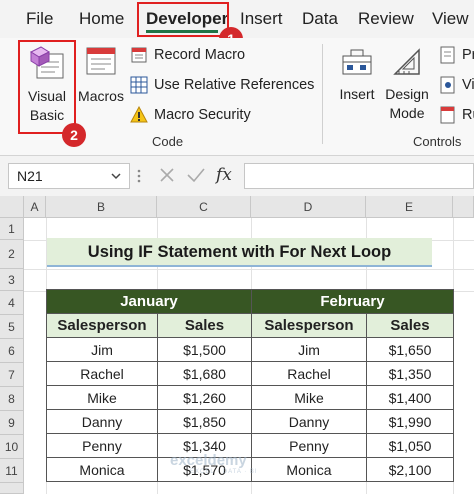 The height and width of the screenshot is (494, 474). Describe the element at coordinates (224, 472) in the screenshot. I see `watermark-tagline: EXCEL · DATA · BI` at that location.